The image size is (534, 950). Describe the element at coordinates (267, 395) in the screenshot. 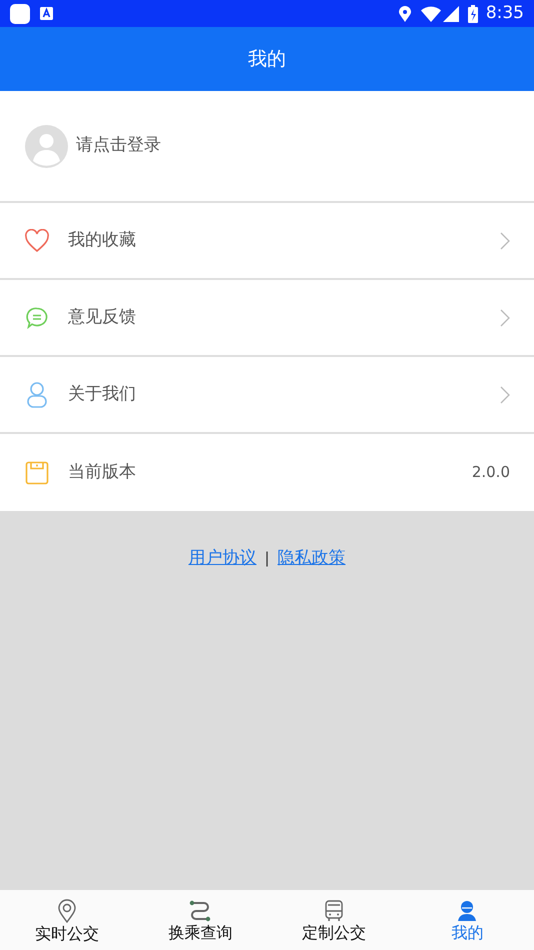

I see `menu-row: 关于我们` at that location.